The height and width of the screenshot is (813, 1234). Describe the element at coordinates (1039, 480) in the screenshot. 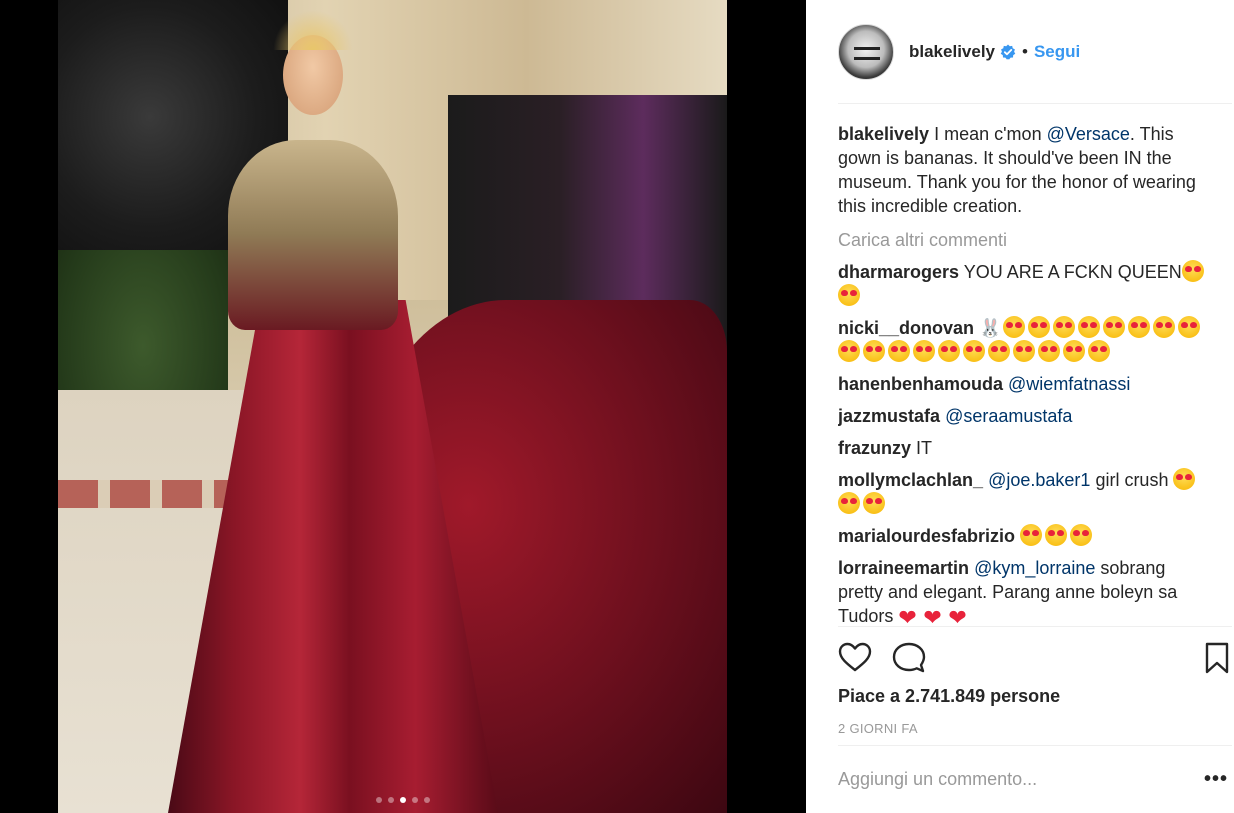

I see `comment-mention: @joe.baker1` at that location.